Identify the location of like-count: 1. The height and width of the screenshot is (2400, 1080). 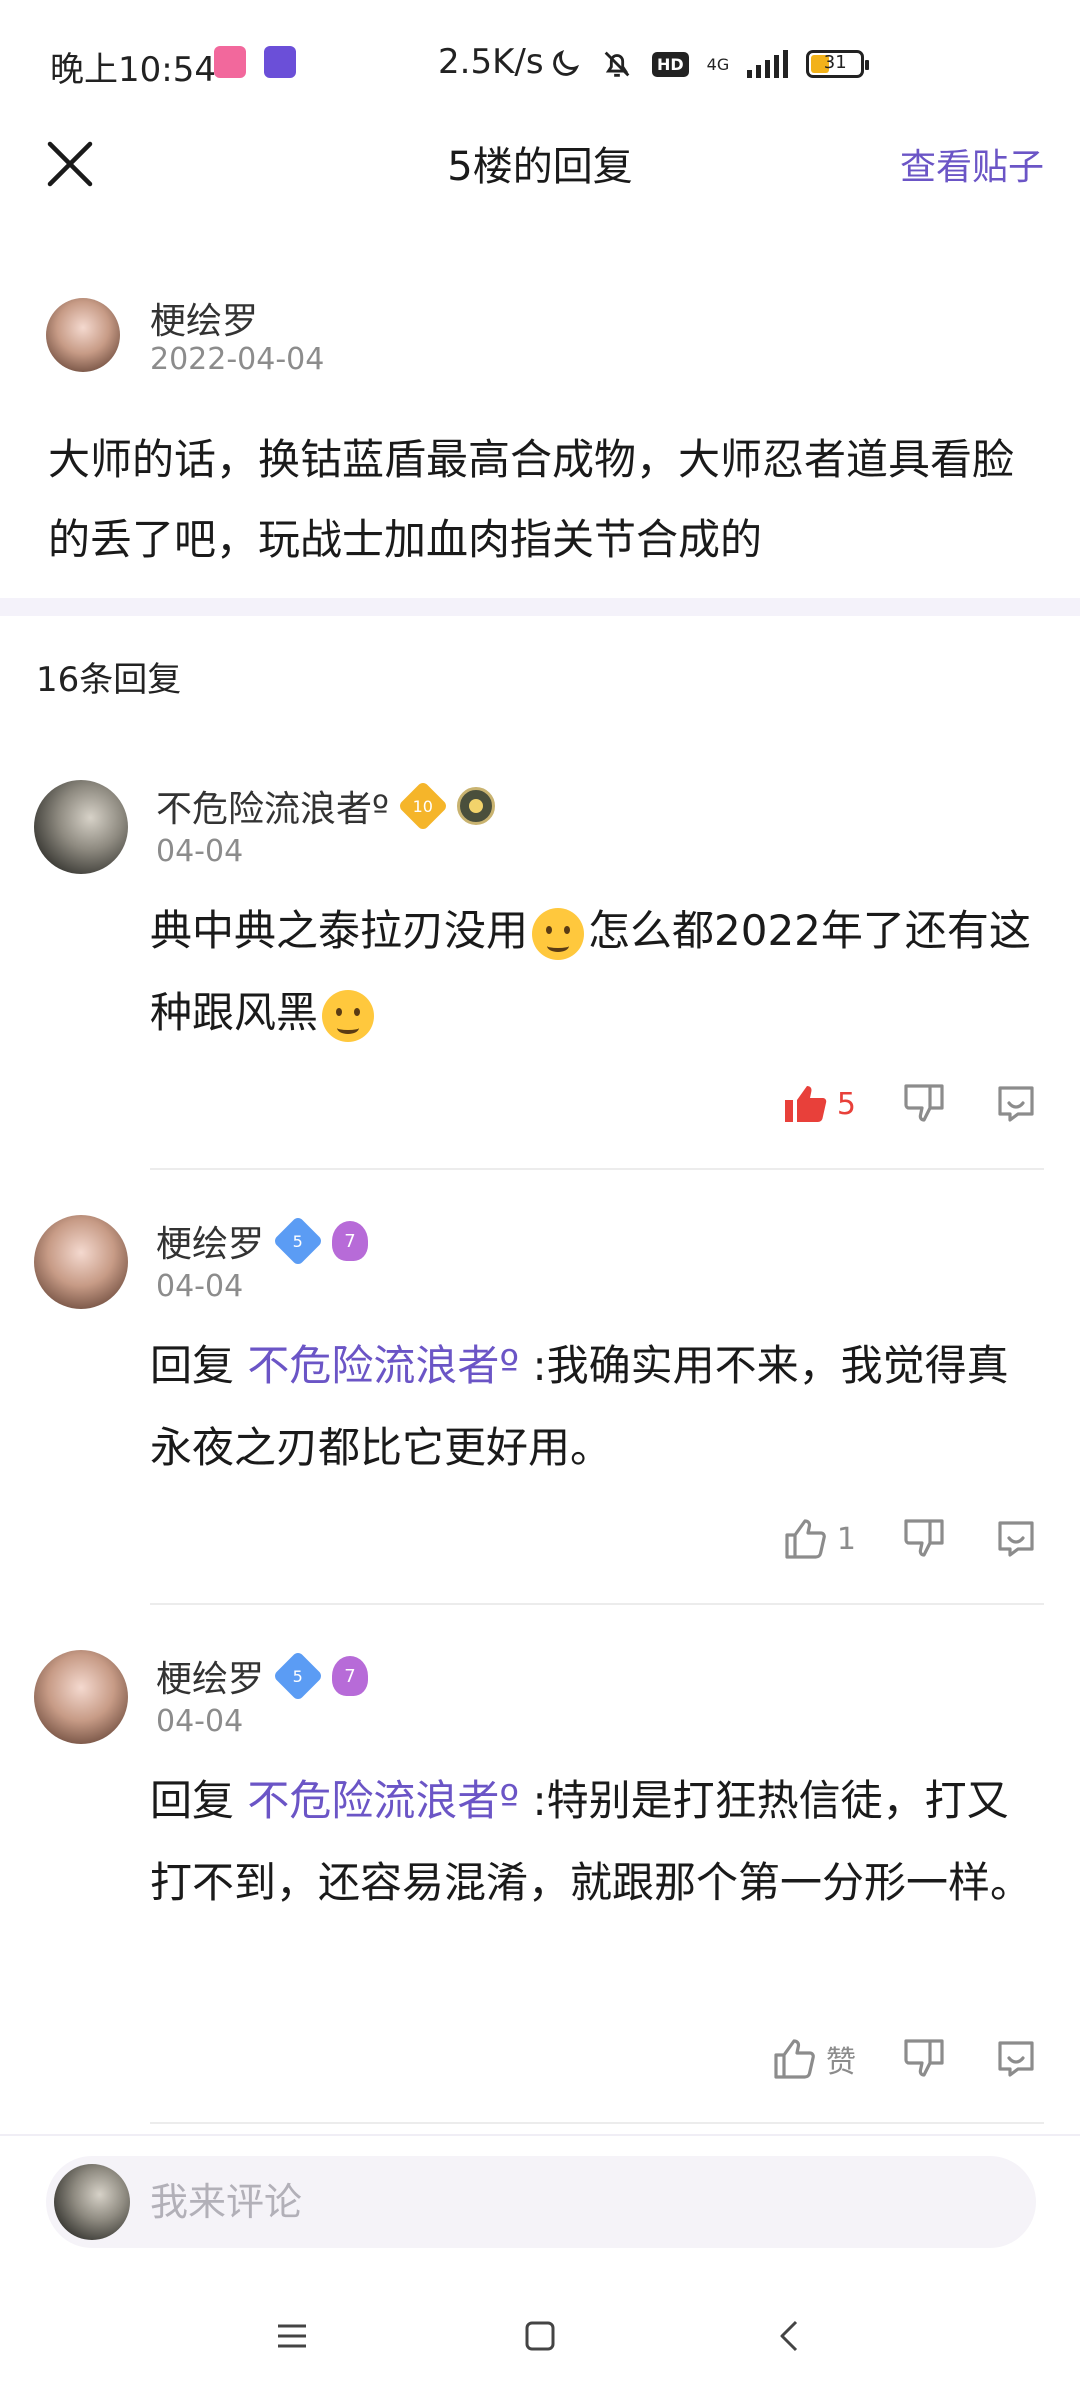
(846, 1539).